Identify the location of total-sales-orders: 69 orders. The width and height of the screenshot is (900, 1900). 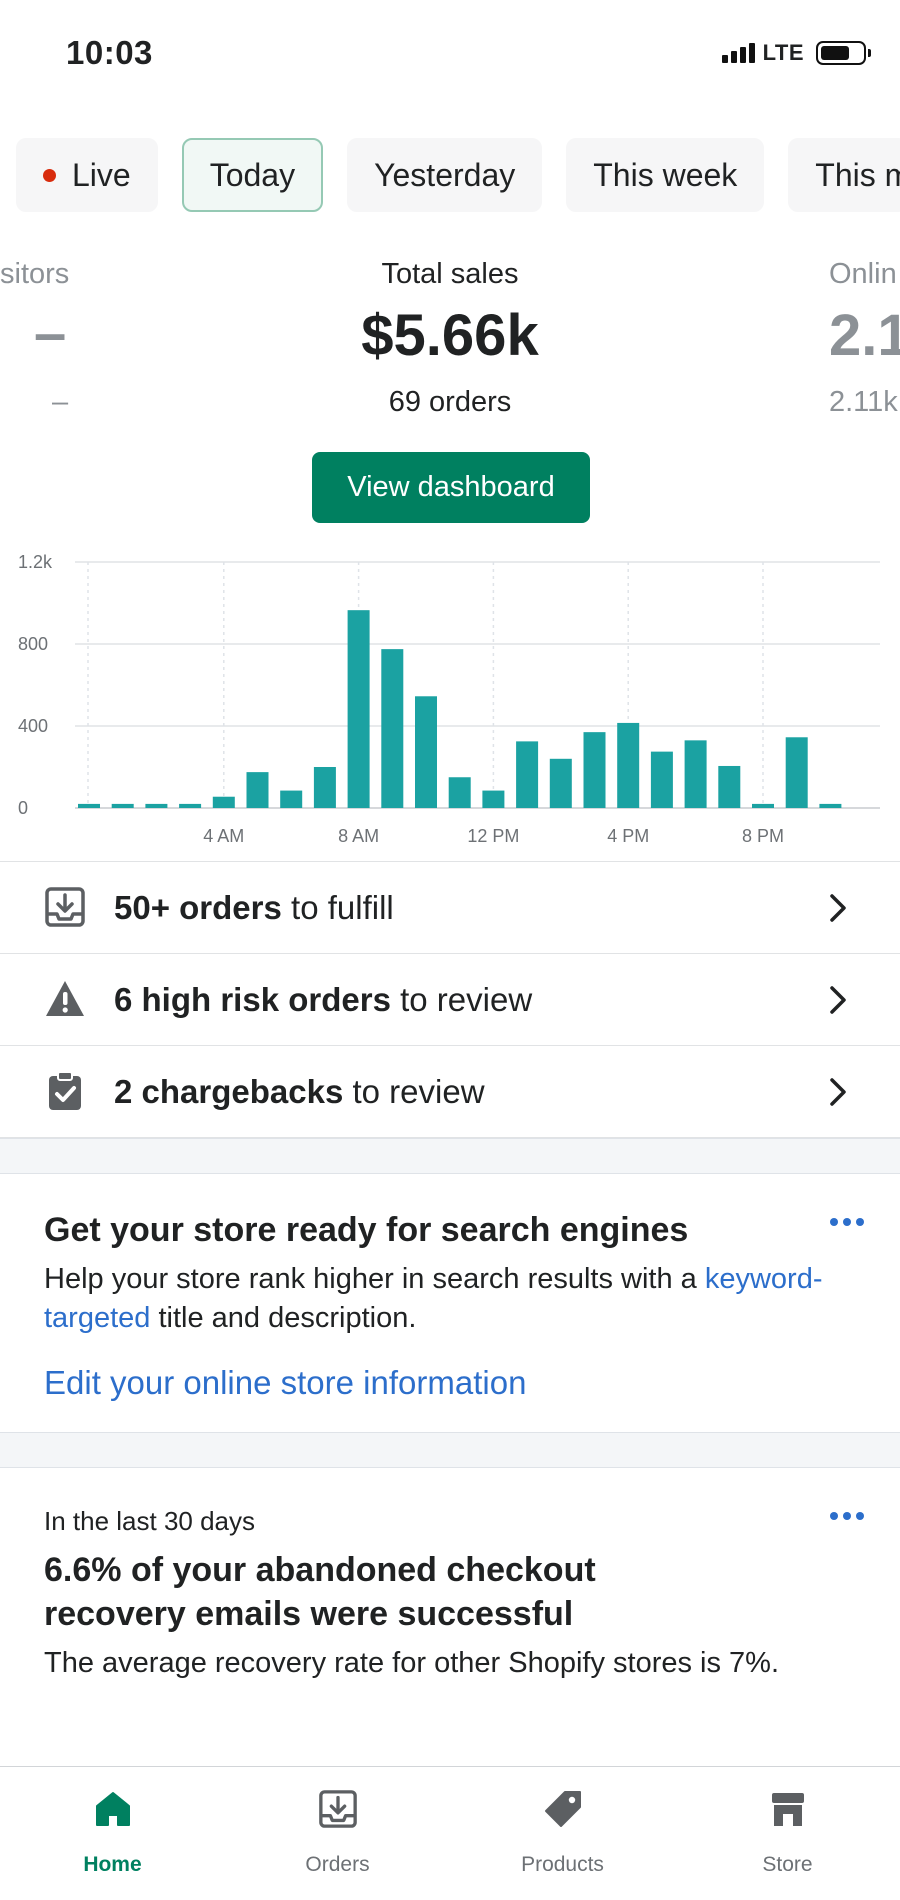
(450, 402).